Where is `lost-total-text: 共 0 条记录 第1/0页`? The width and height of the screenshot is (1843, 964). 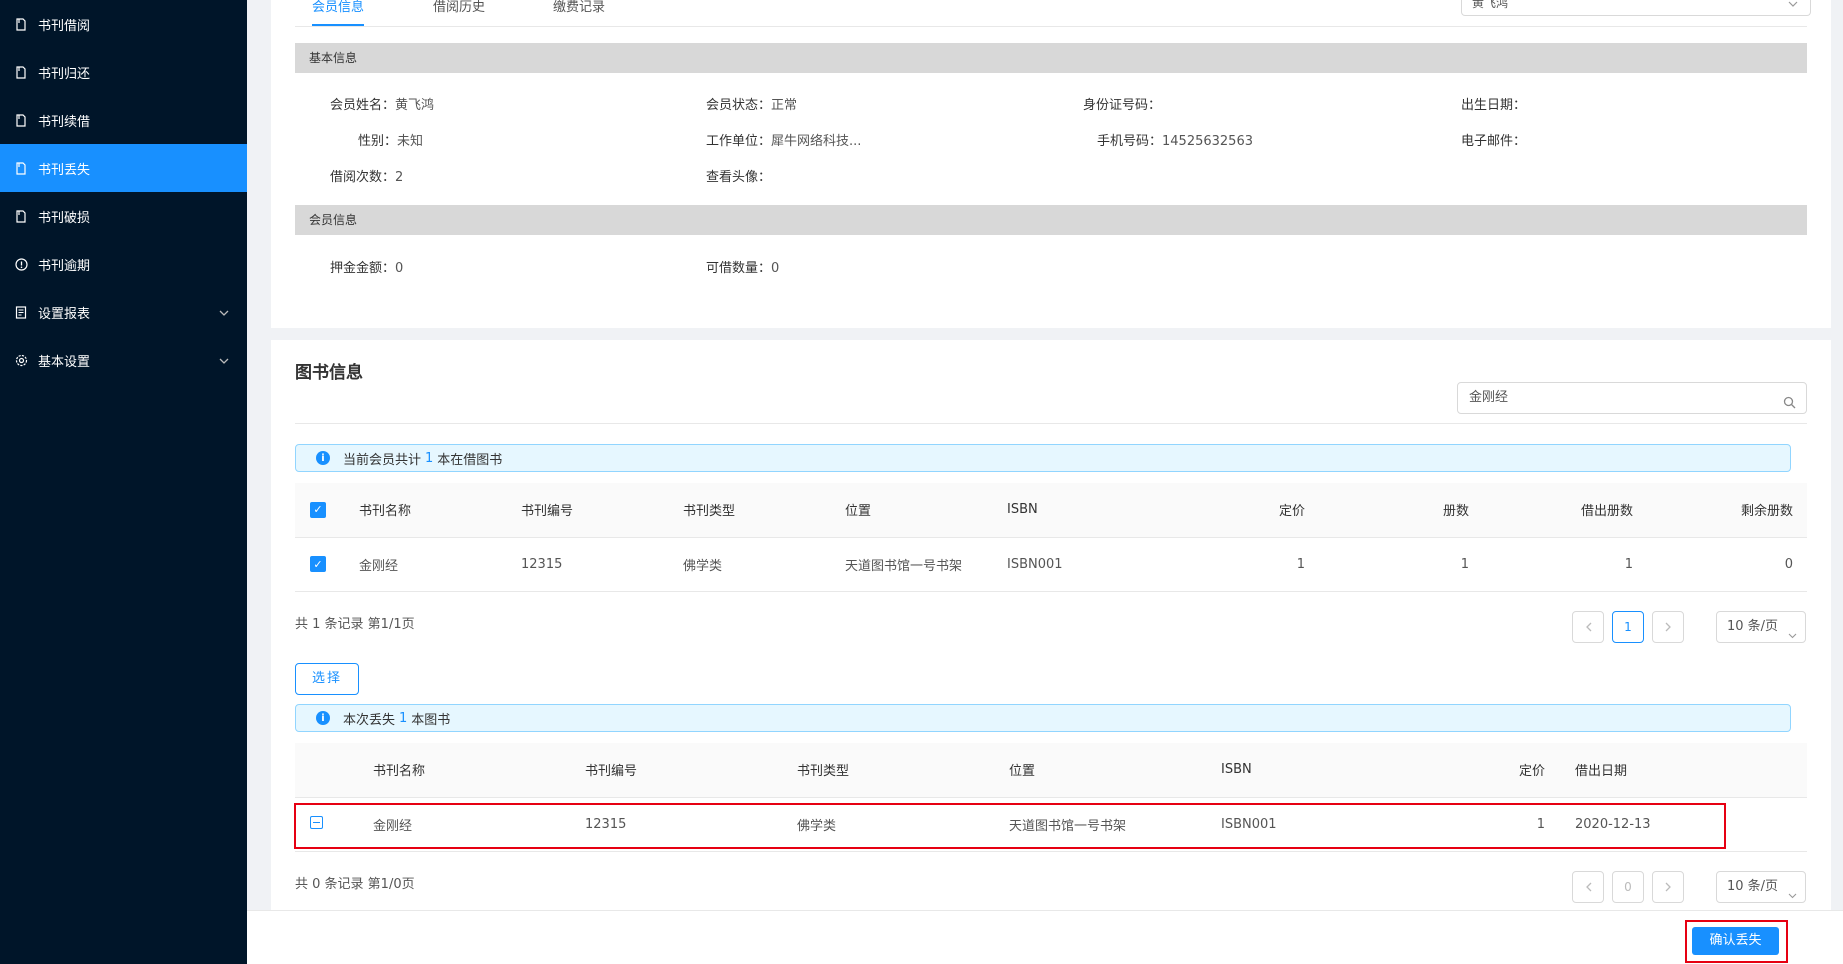 lost-total-text: 共 0 条记录 第1/0页 is located at coordinates (355, 884).